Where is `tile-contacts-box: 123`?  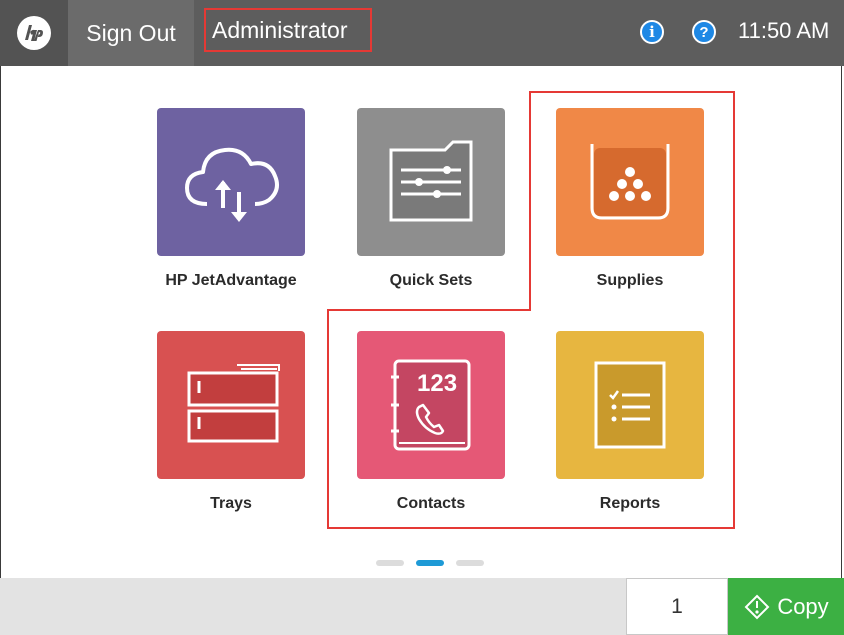
tile-contacts-box: 123 is located at coordinates (431, 405).